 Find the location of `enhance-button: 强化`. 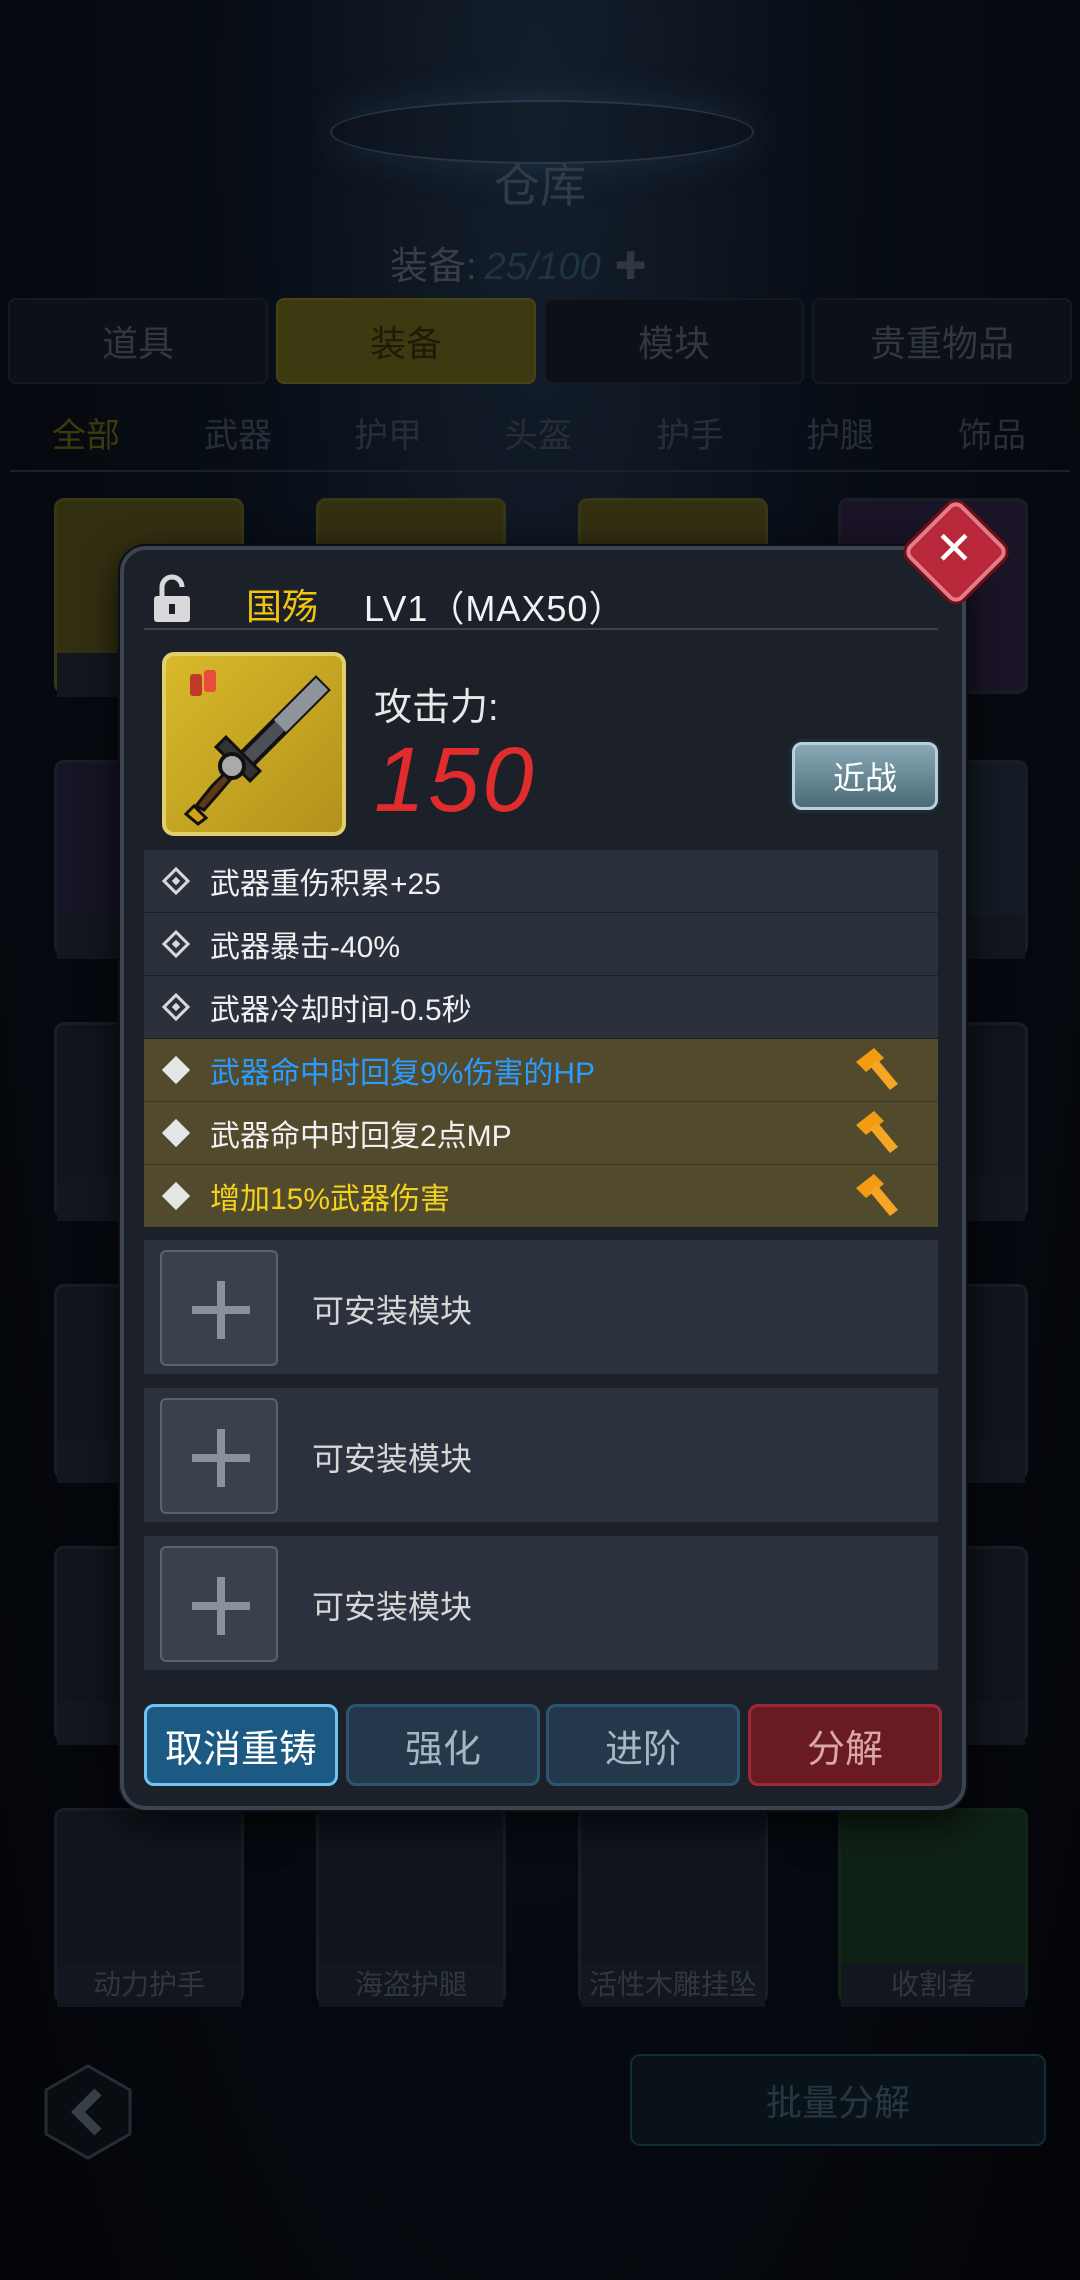

enhance-button: 强化 is located at coordinates (443, 1745).